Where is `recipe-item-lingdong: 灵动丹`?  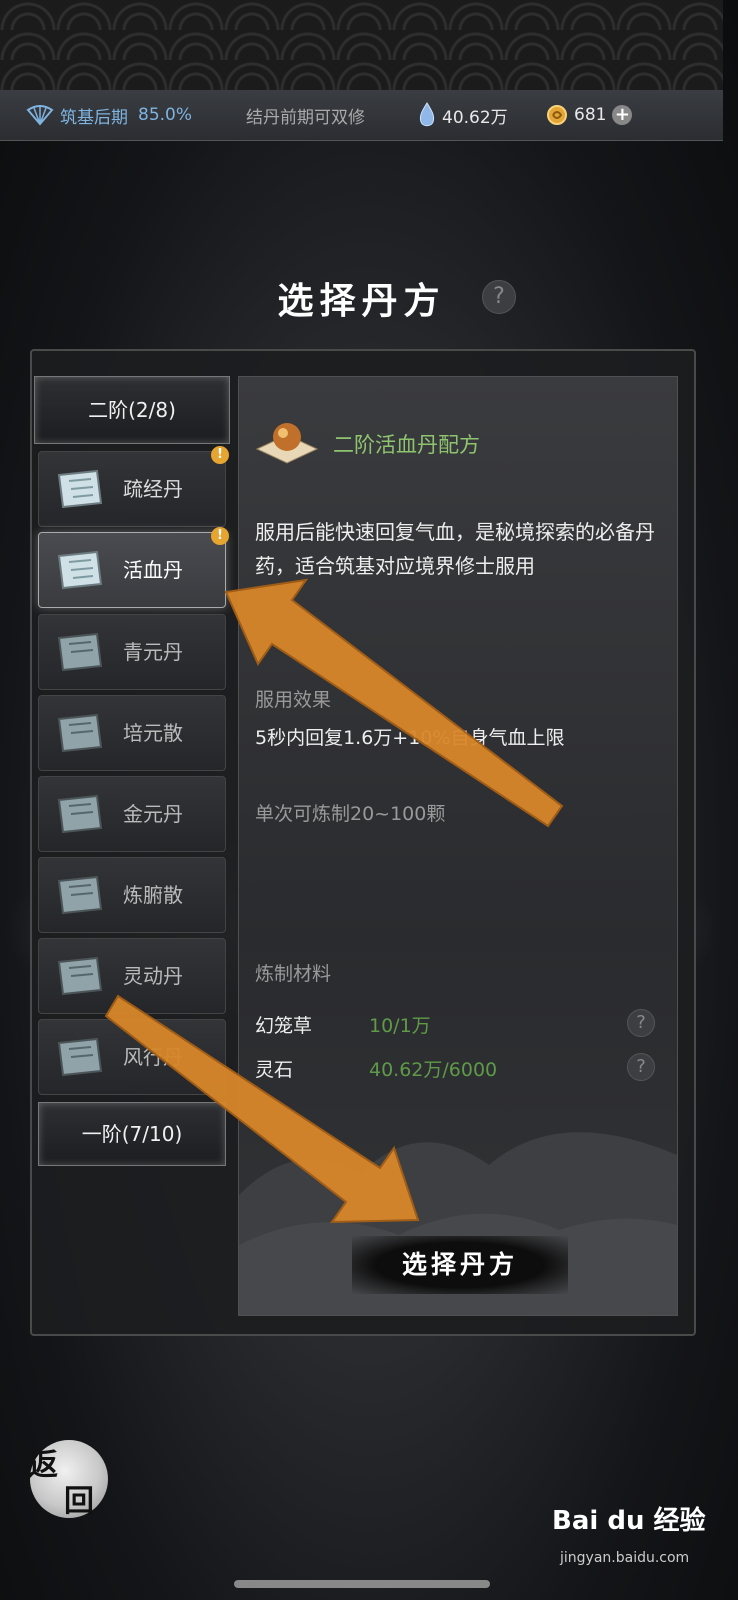
recipe-item-lingdong: 灵动丹 is located at coordinates (132, 976).